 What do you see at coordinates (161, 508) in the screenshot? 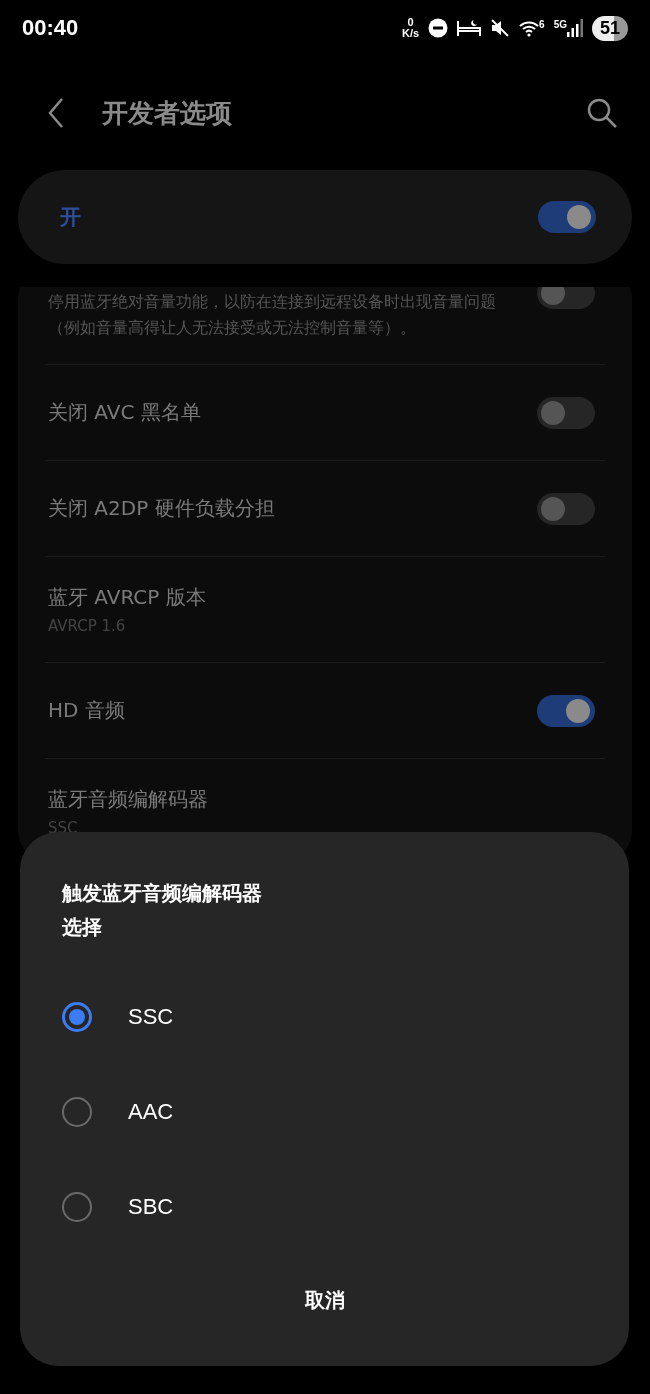
I see `setting-title: 关闭 A2DP 硬件负载分担` at bounding box center [161, 508].